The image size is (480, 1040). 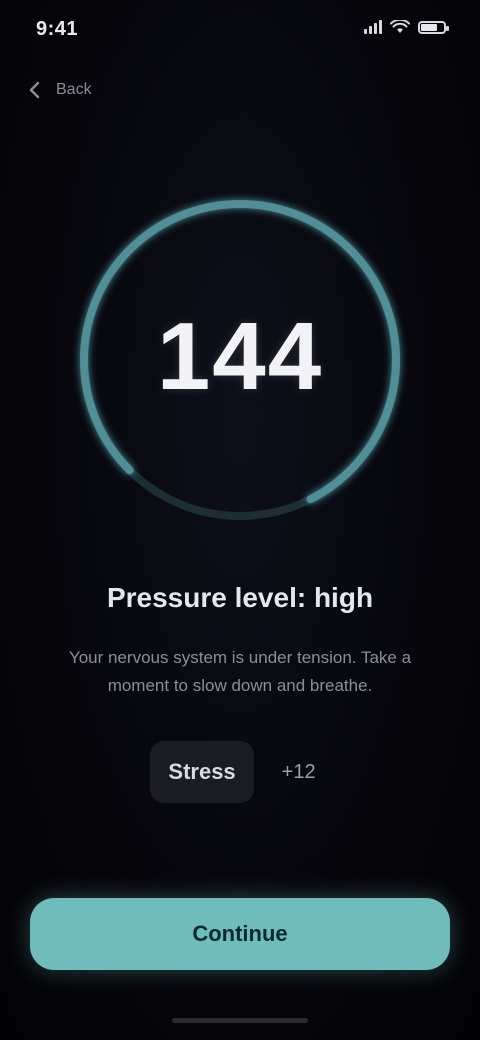 What do you see at coordinates (240, 356) in the screenshot?
I see `gauge-value: 144` at bounding box center [240, 356].